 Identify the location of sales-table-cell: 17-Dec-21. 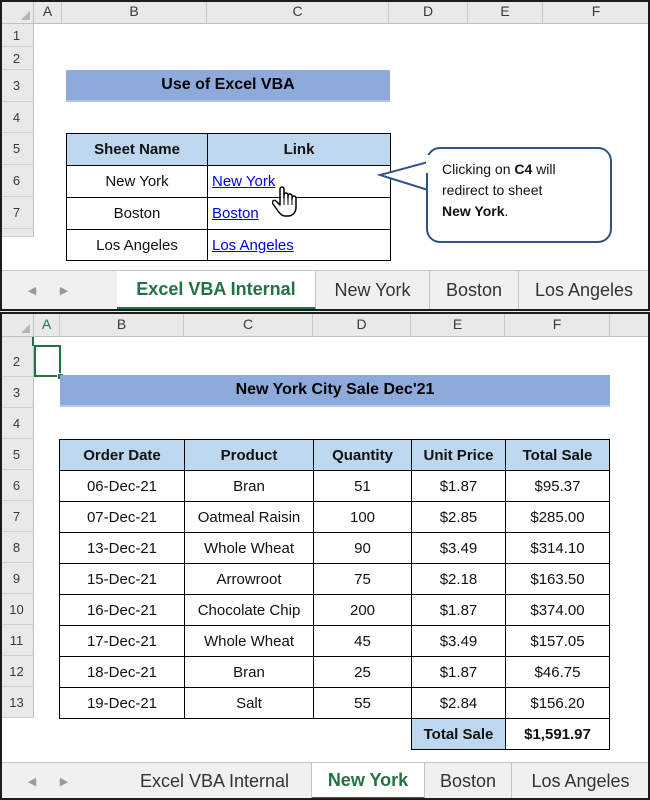
(122, 641).